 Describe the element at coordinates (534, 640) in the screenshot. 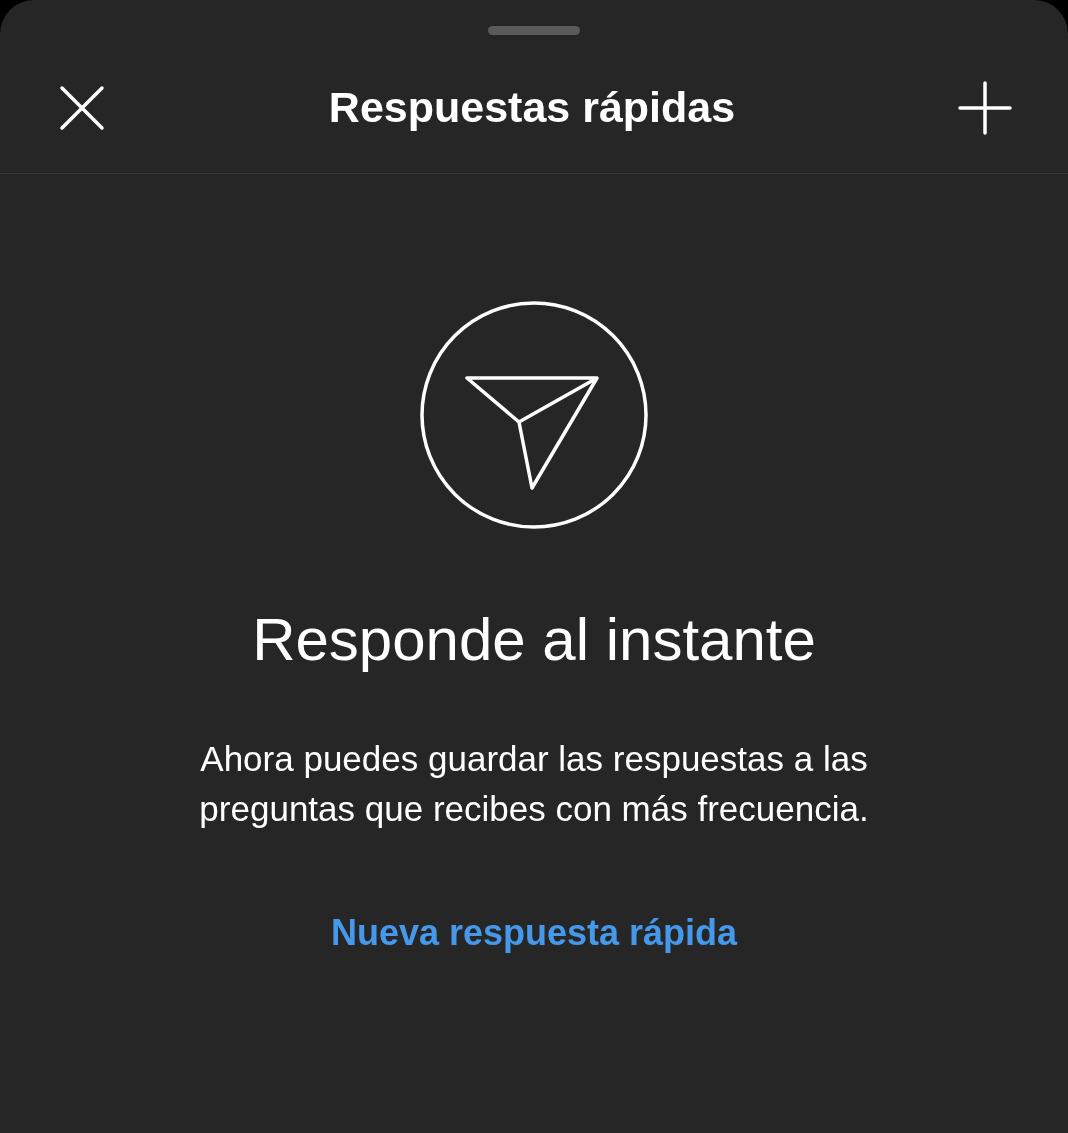

I see `empty-state-heading: Responde al instante` at that location.